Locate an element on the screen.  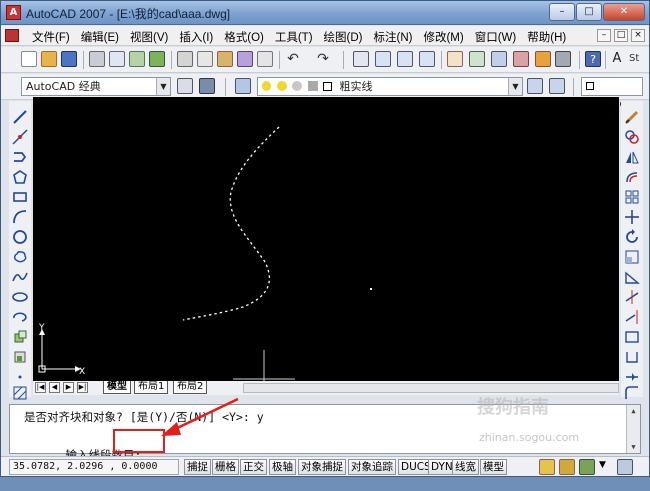
scale-icon is located at coordinates (632, 257).